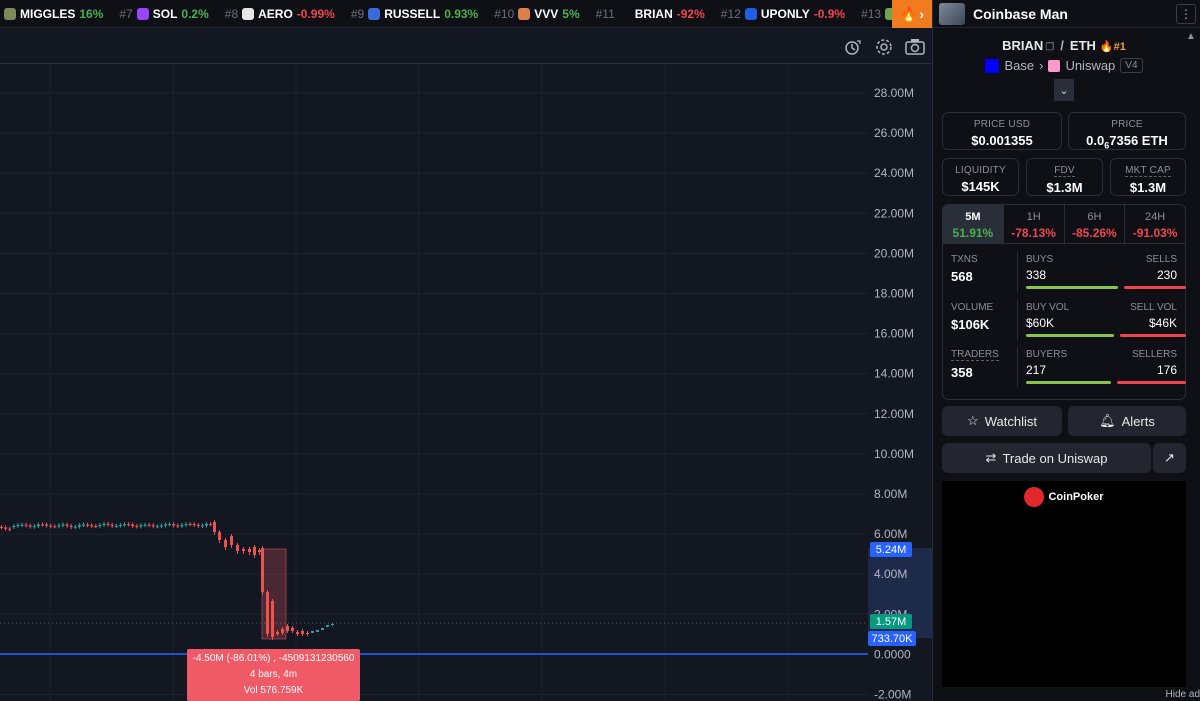 This screenshot has width=1200, height=701. Describe the element at coordinates (975, 355) in the screenshot. I see `traders-label: TRADERS` at that location.